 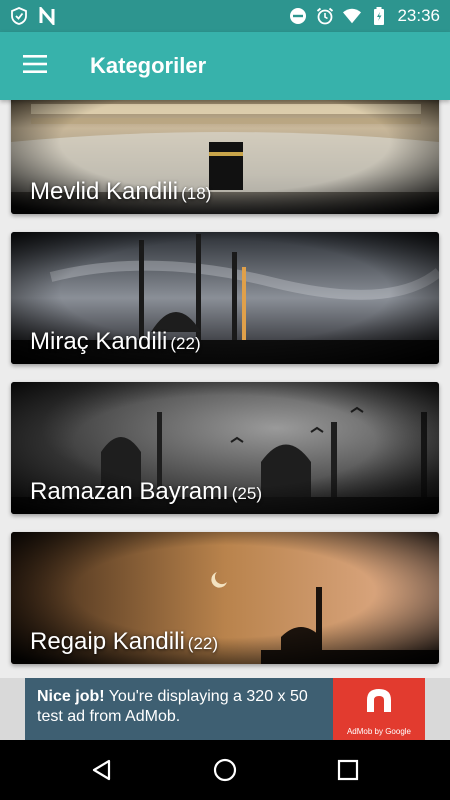 What do you see at coordinates (99, 341) in the screenshot?
I see `category-name: Miraç Kandili` at bounding box center [99, 341].